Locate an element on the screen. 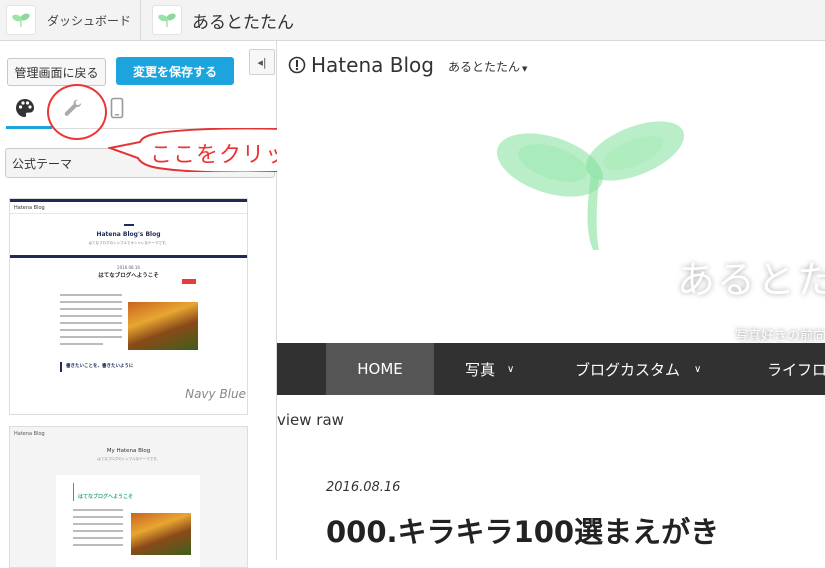 The width and height of the screenshot is (825, 568). back-to-admin-button: 管理画面に戻る is located at coordinates (56, 72).